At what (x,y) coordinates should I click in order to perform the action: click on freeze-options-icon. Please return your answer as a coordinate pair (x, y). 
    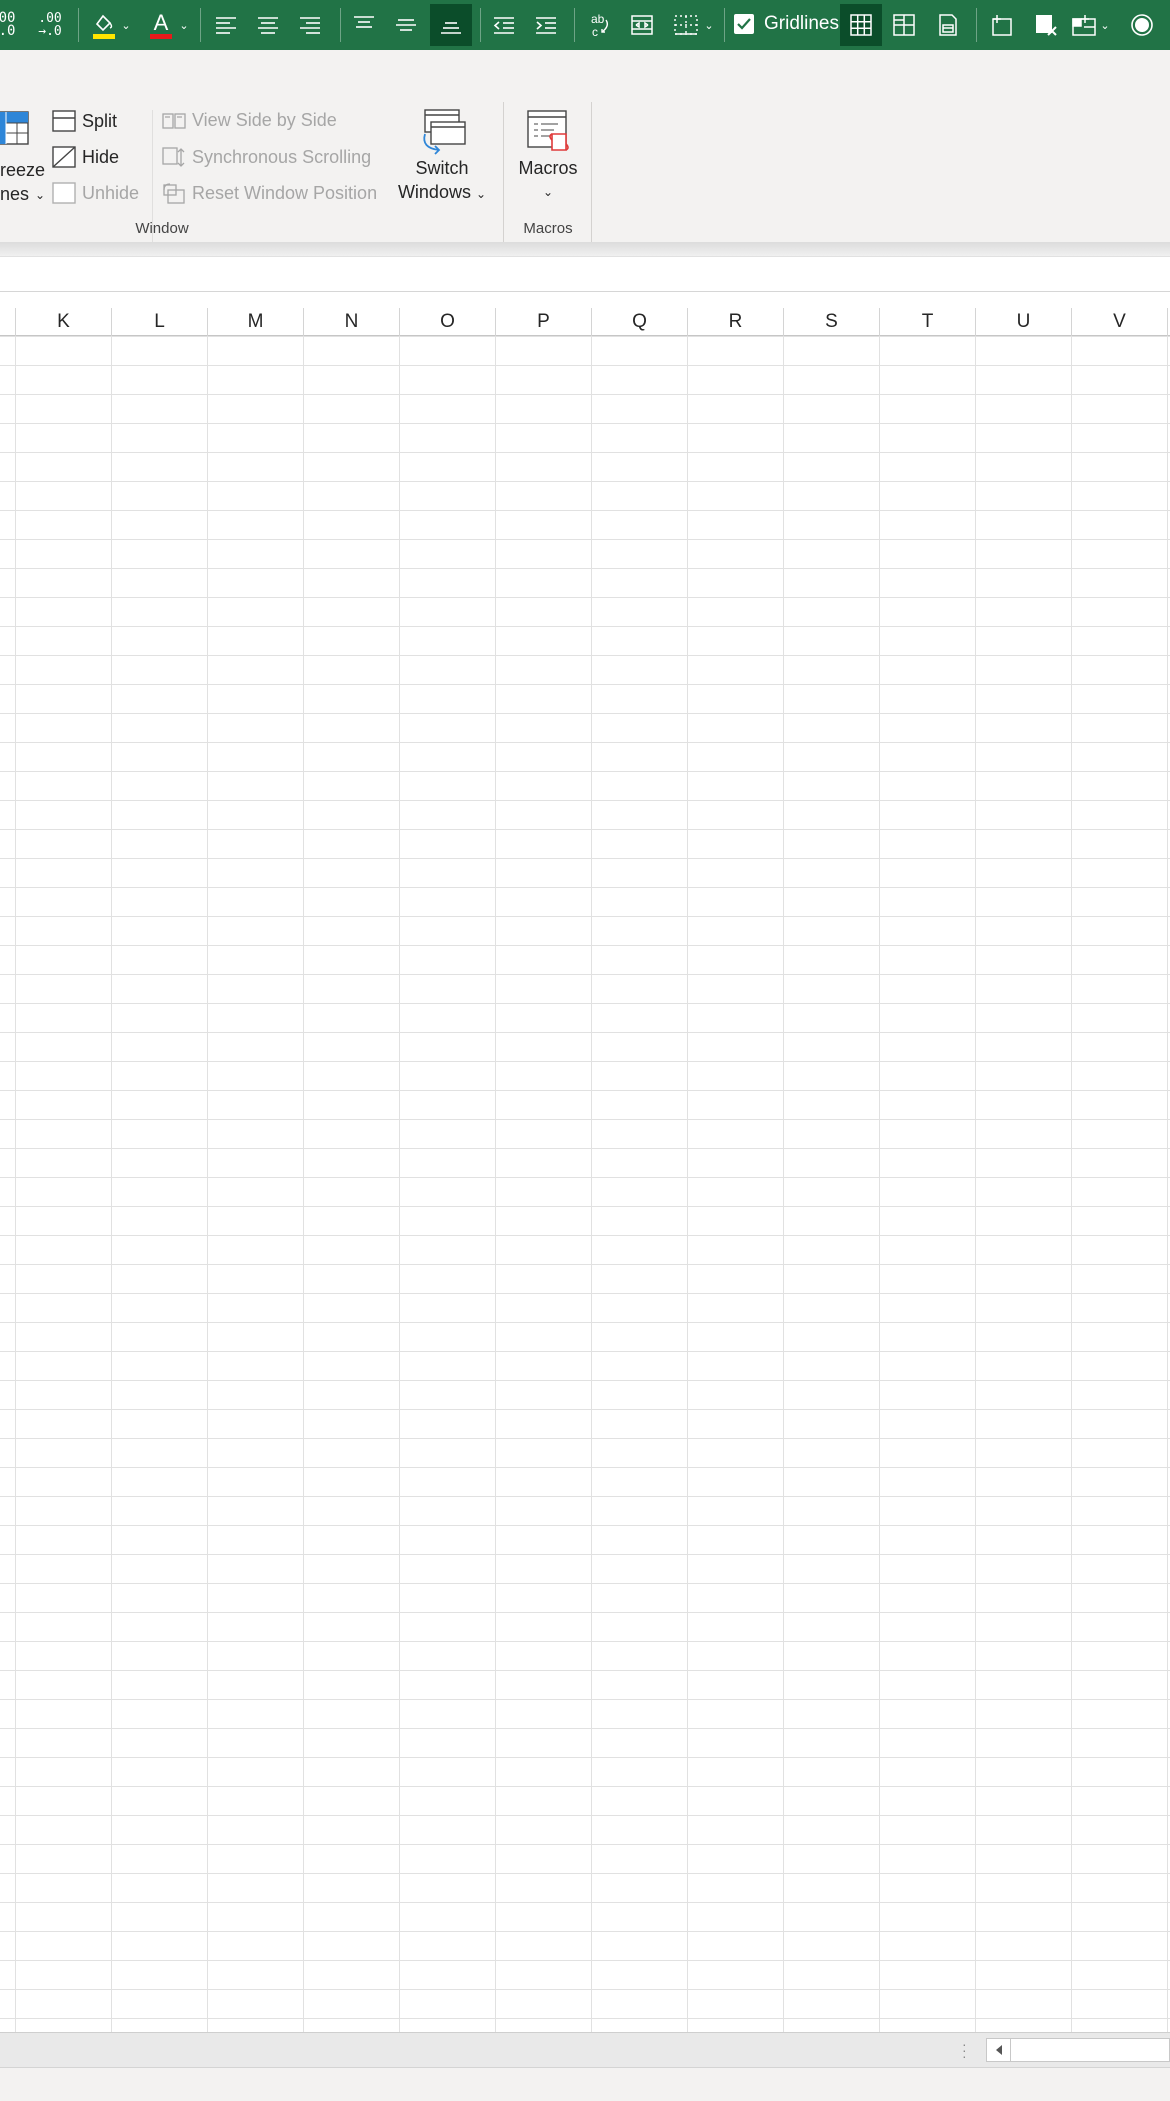
    Looking at the image, I should click on (1084, 25).